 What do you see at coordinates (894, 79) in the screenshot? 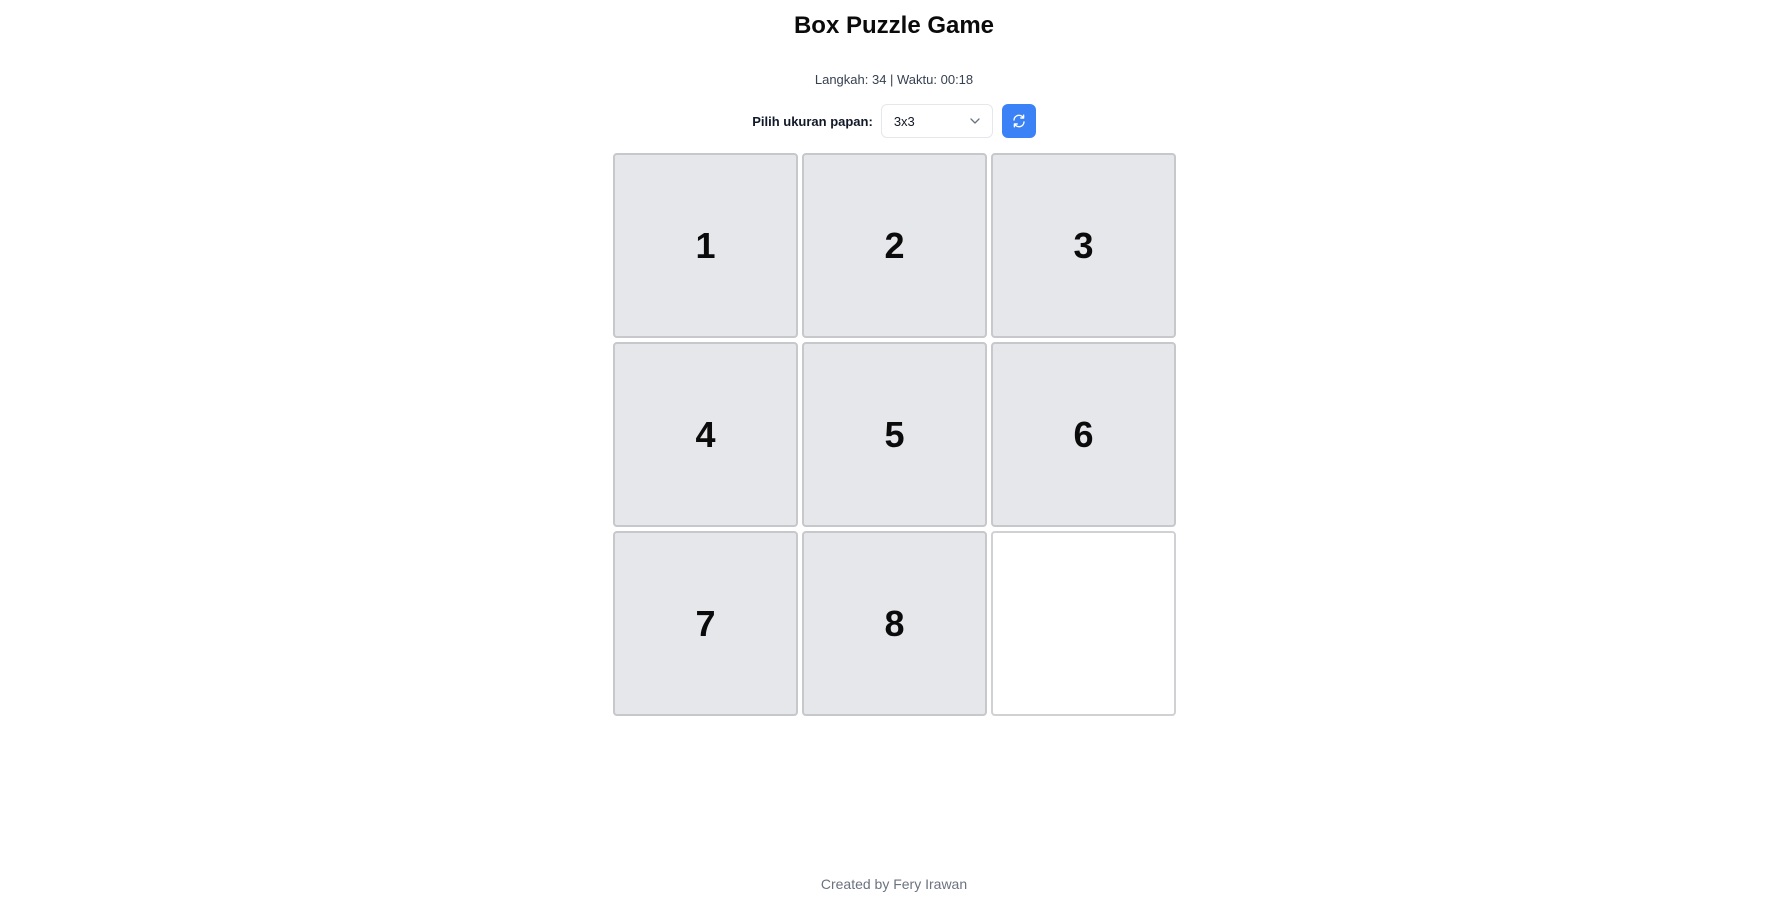
I see `game-status: Langkah: 34 | Waktu: 00:18` at bounding box center [894, 79].